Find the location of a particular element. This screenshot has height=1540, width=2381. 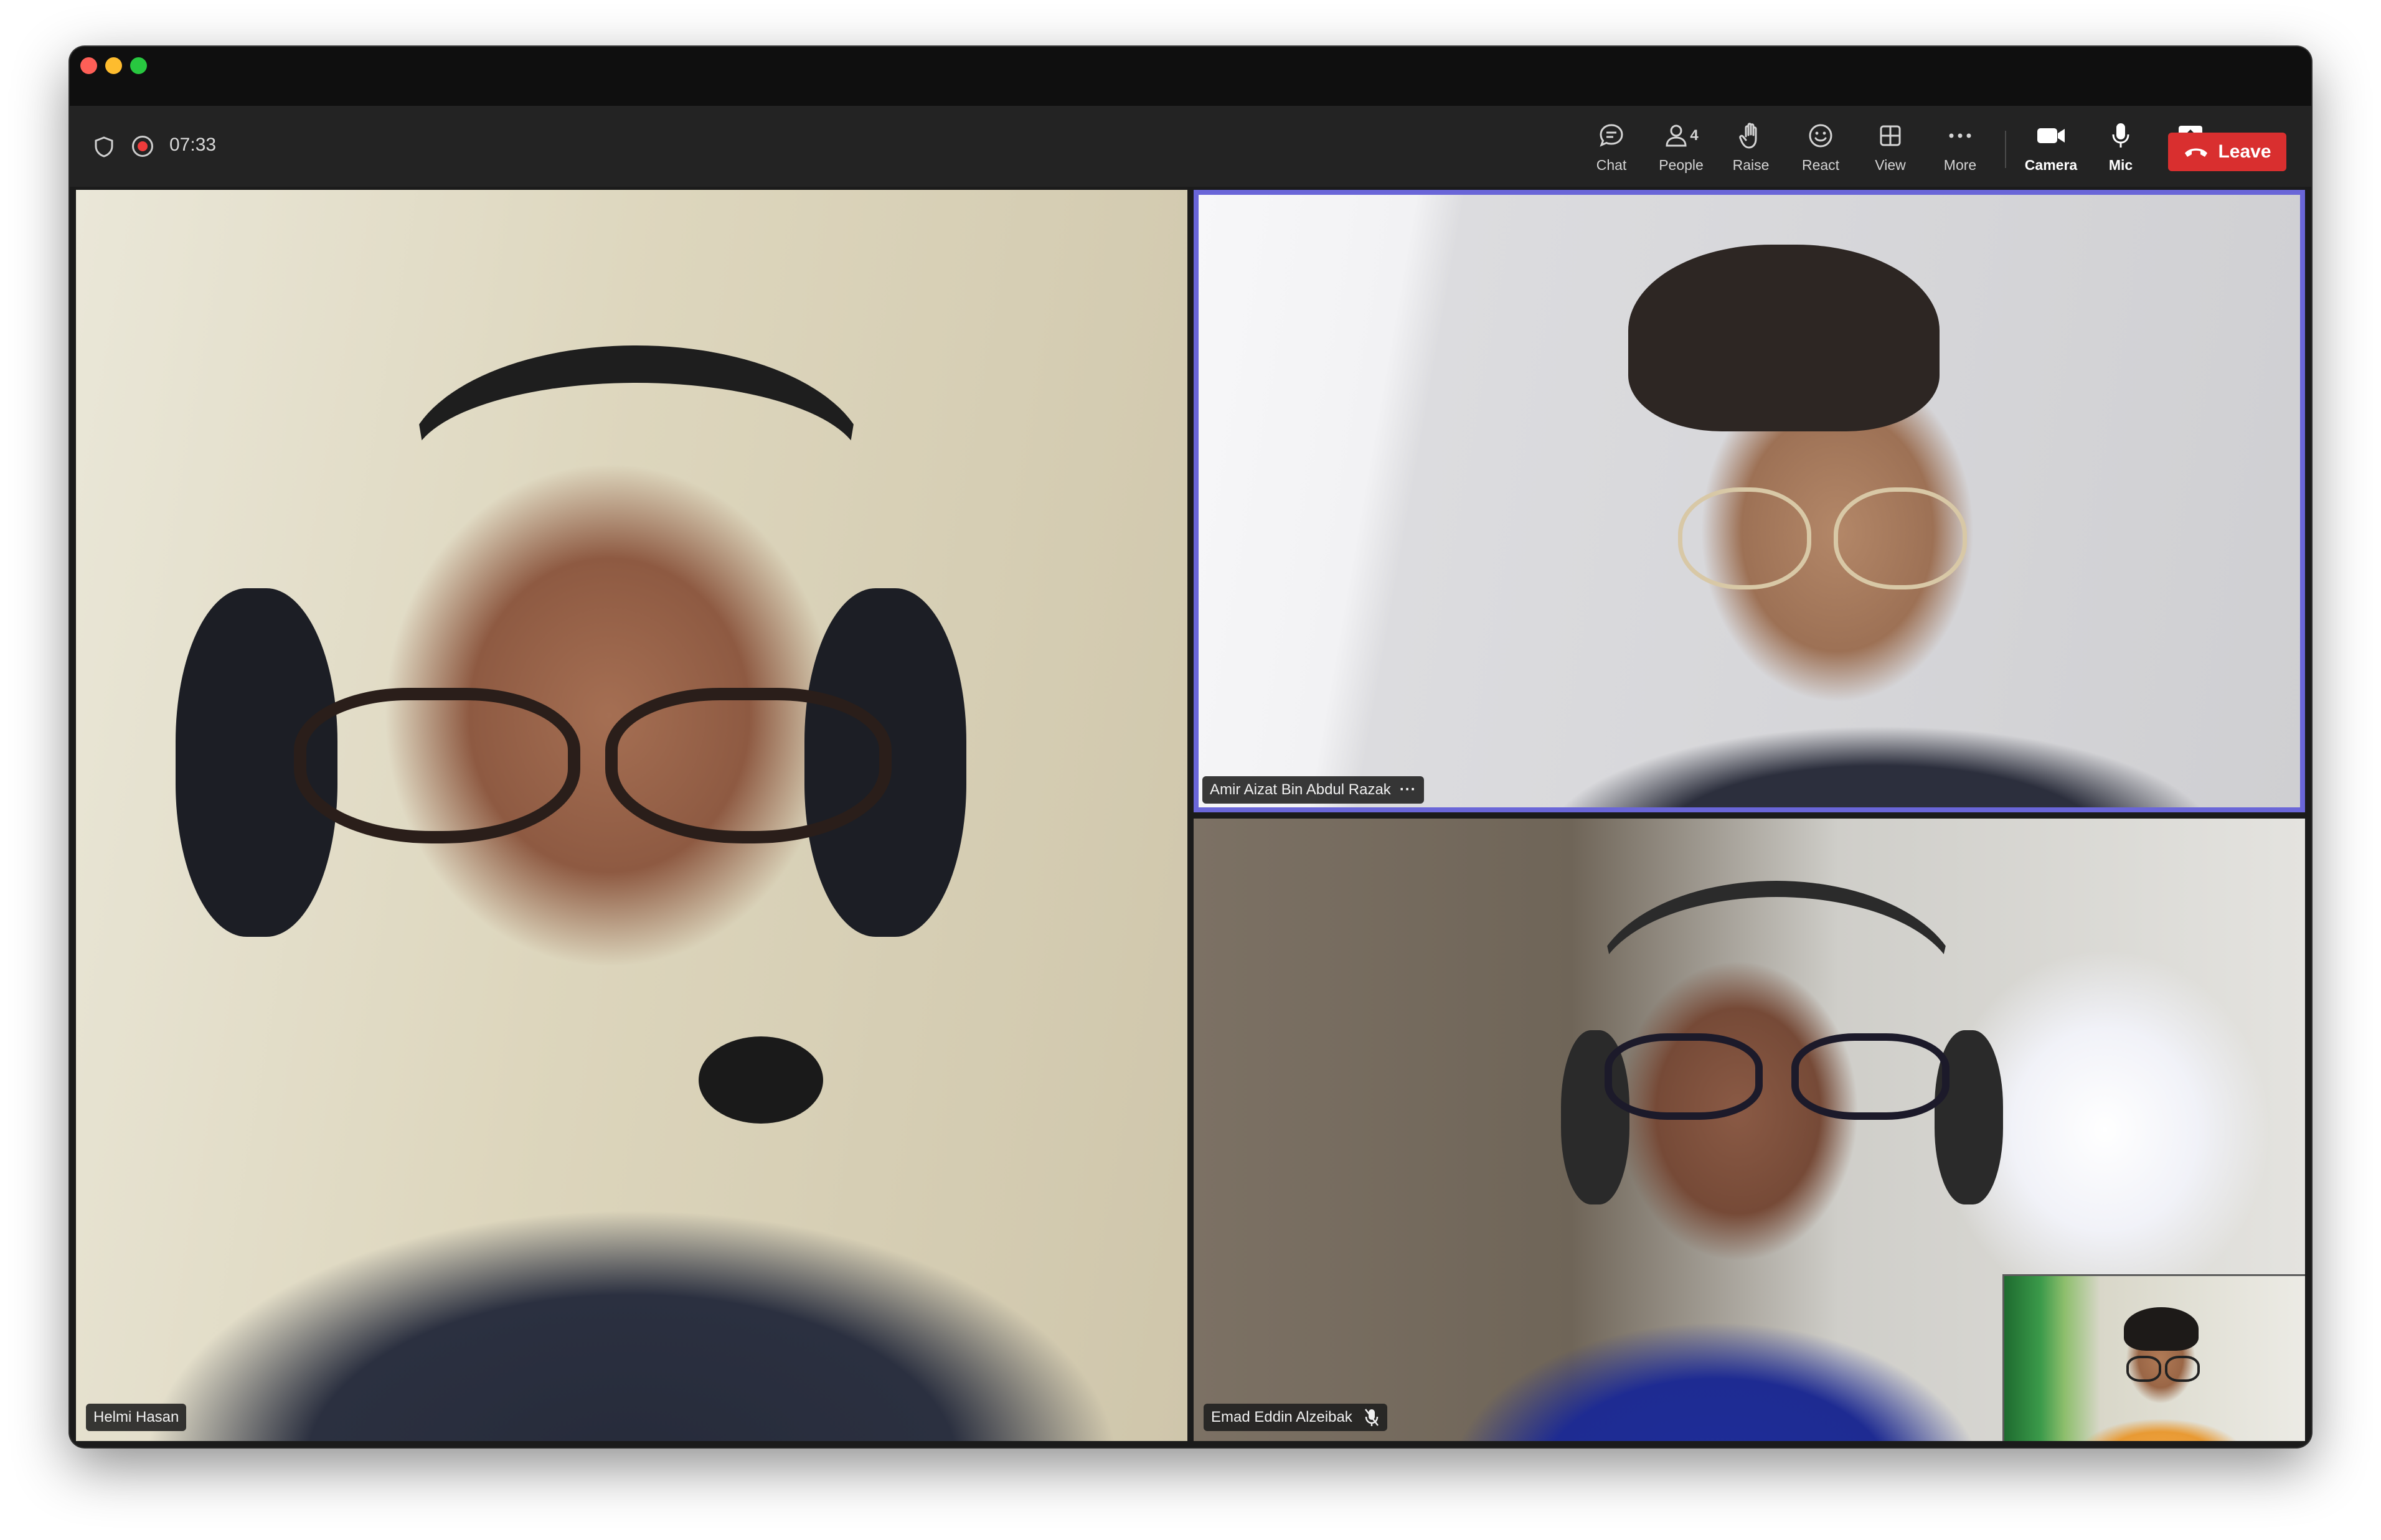

people-button: 4 People is located at coordinates (1681, 148).